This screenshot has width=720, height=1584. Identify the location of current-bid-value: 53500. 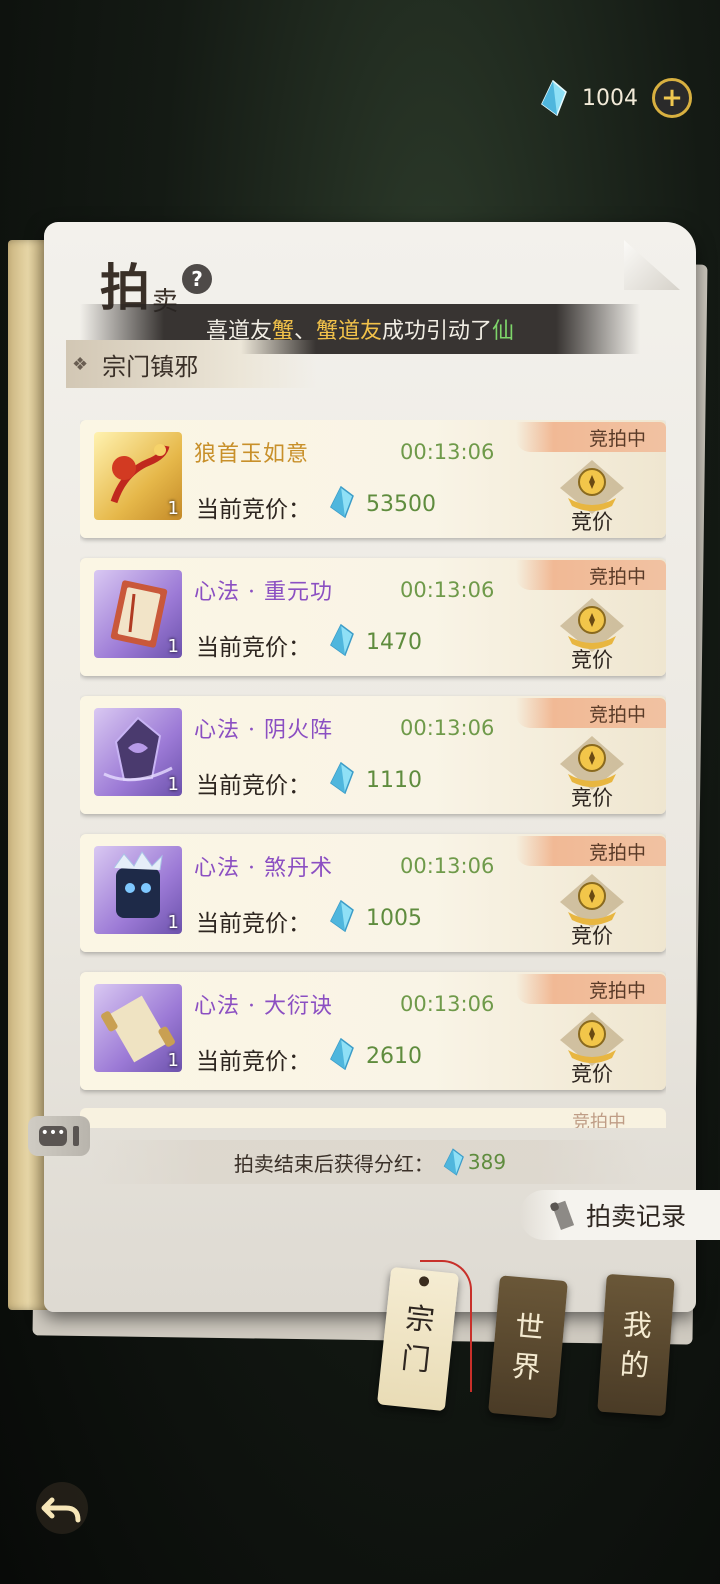
(401, 504).